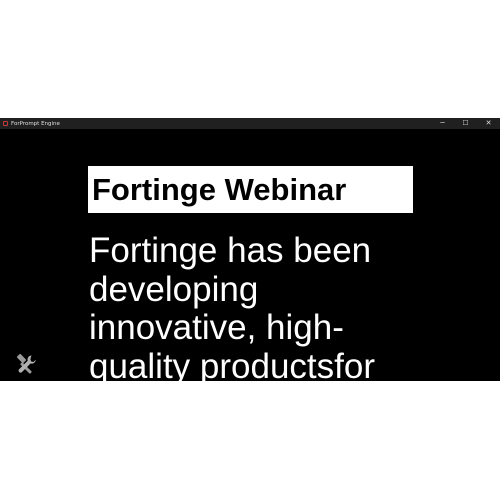  I want to click on tools-icon, so click(26, 363).